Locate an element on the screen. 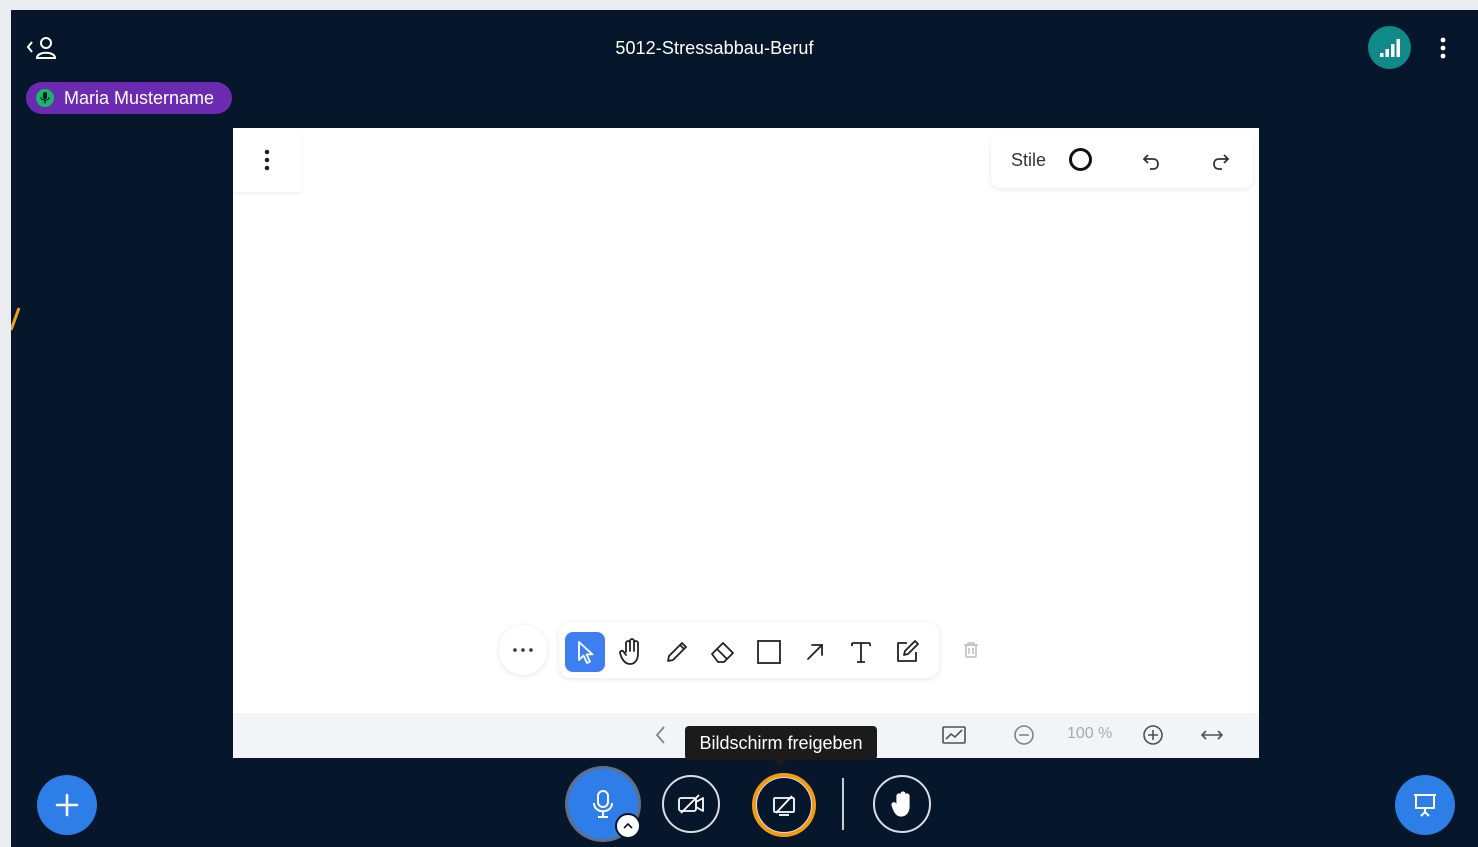 This screenshot has width=1478, height=847. rectangle-tool-button is located at coordinates (769, 652).